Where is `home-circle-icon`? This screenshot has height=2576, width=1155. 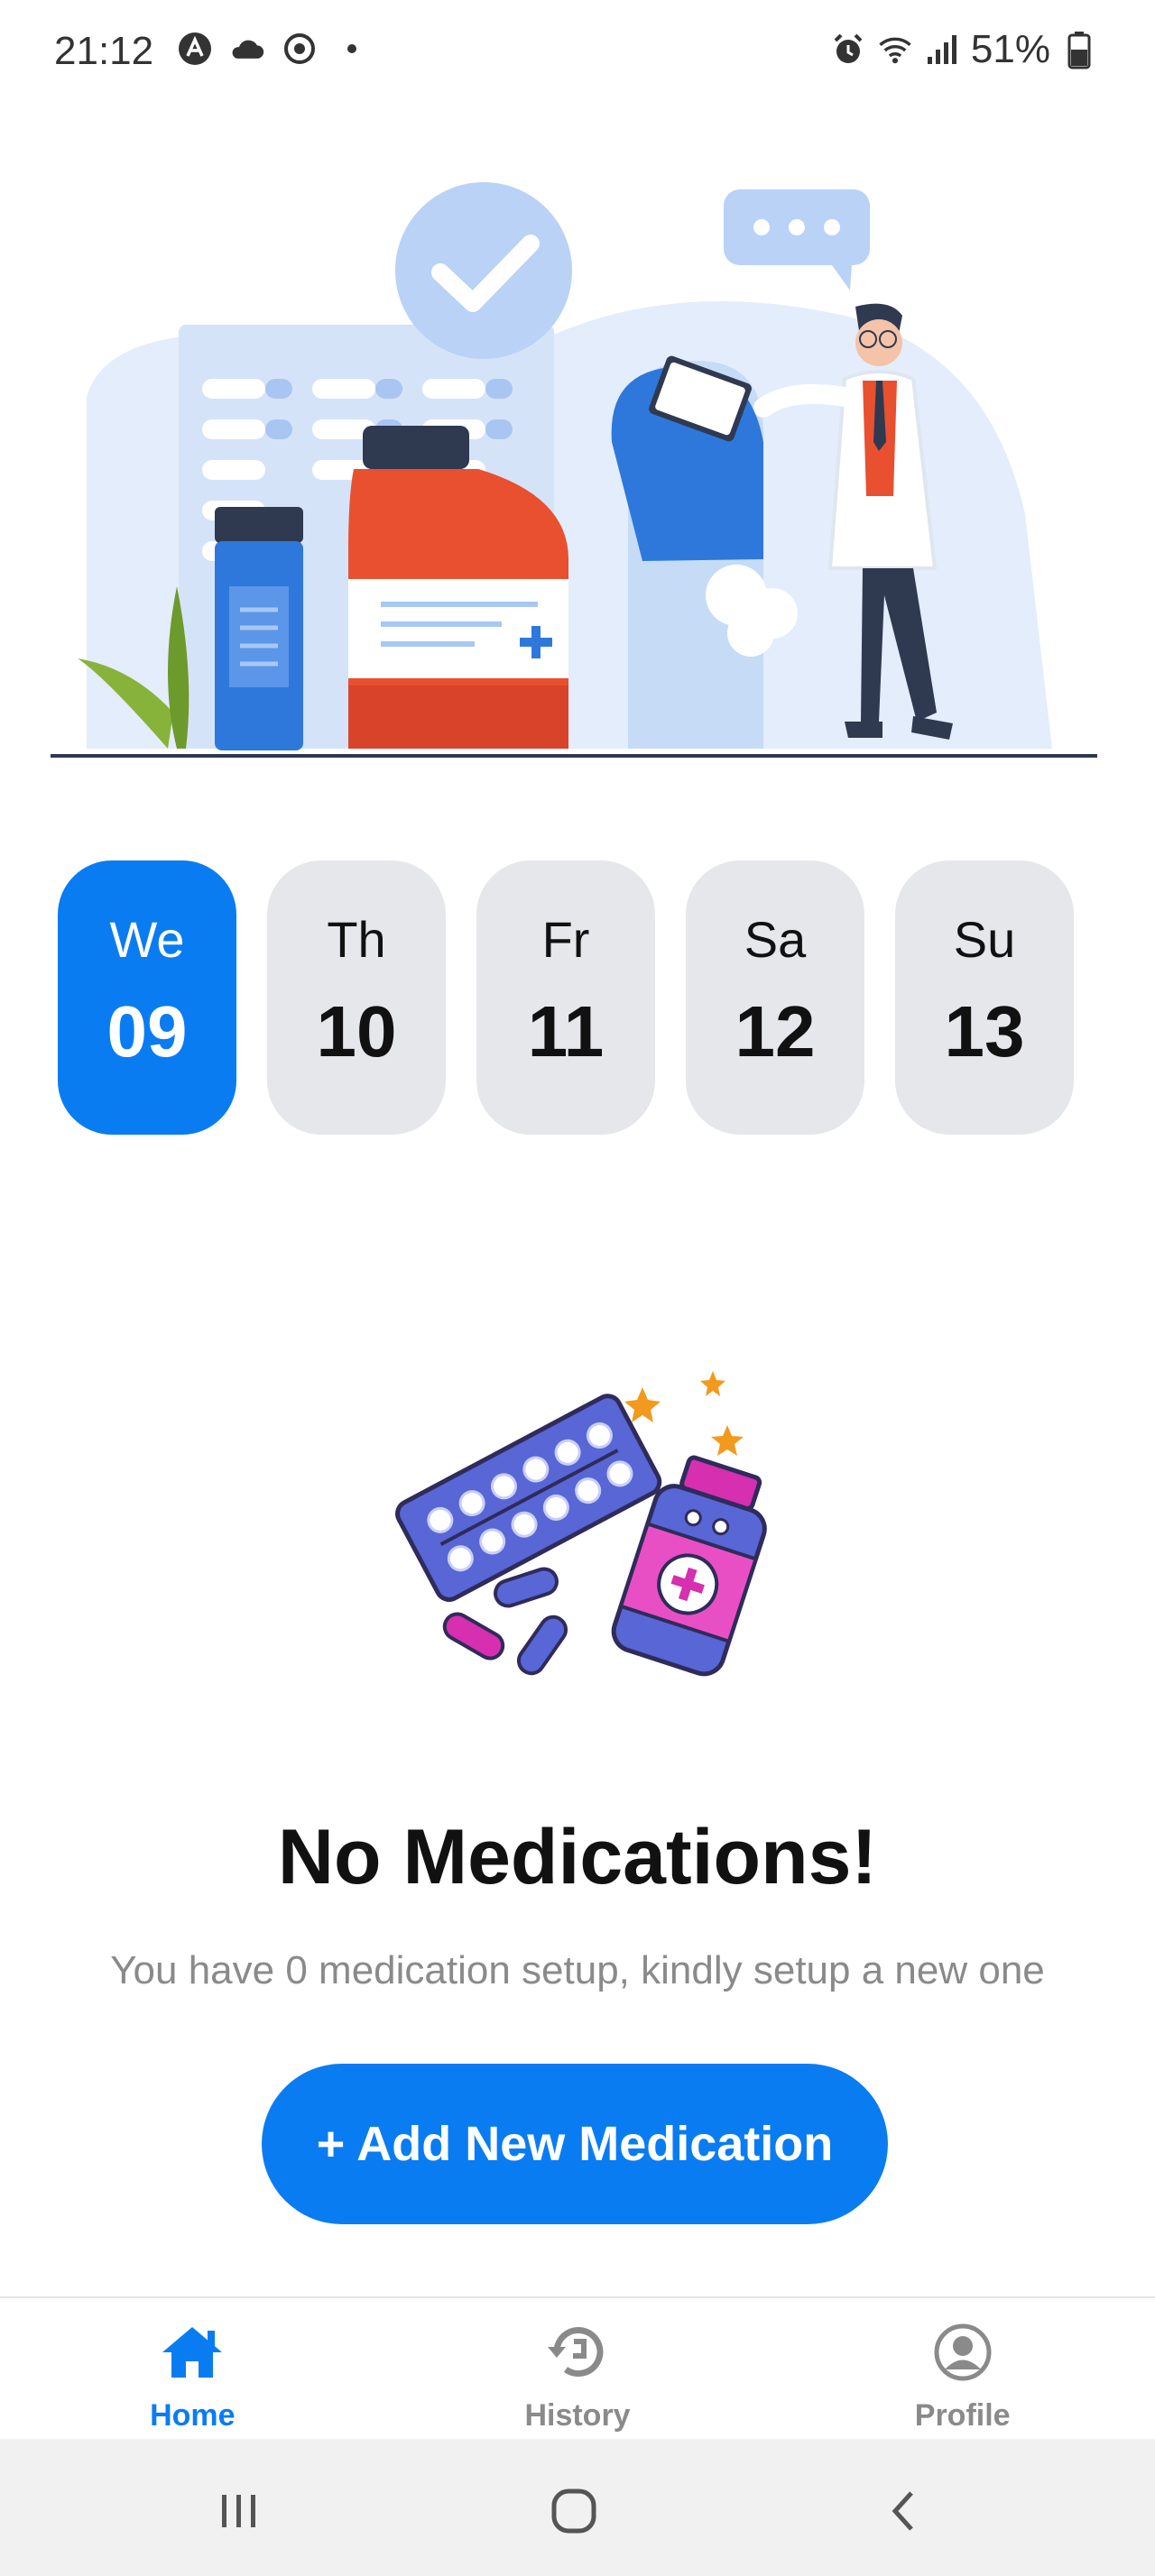 home-circle-icon is located at coordinates (573, 2511).